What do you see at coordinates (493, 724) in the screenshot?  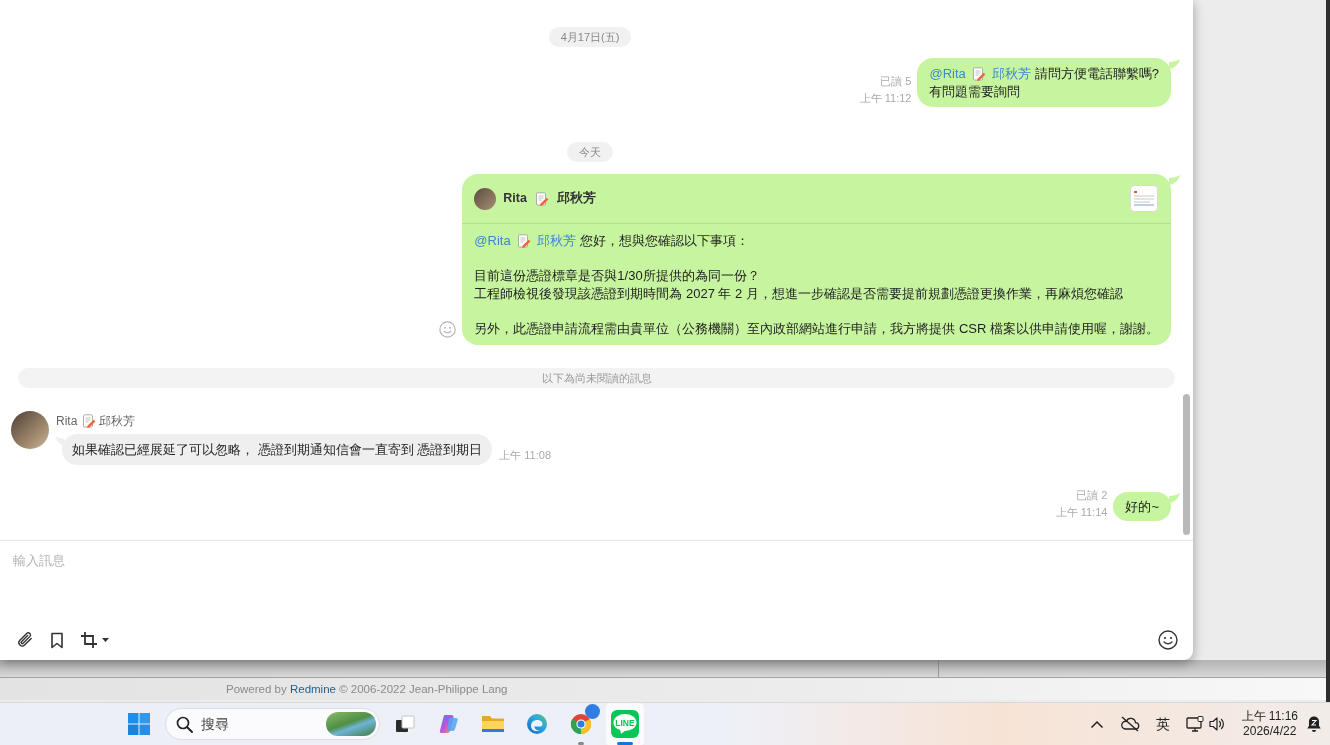 I see `folder-icon` at bounding box center [493, 724].